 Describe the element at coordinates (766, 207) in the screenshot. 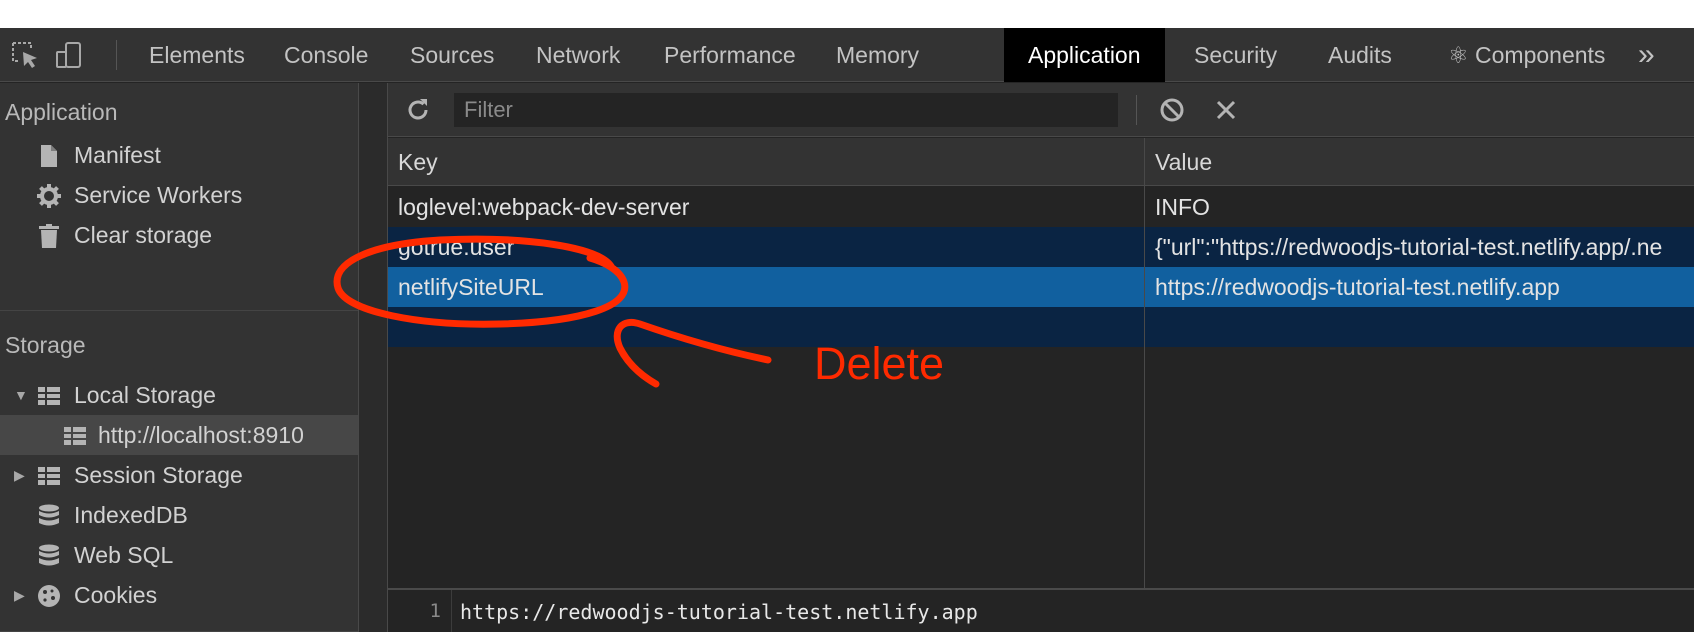

I see `key-cell: loglevel:webpack-dev-server` at that location.